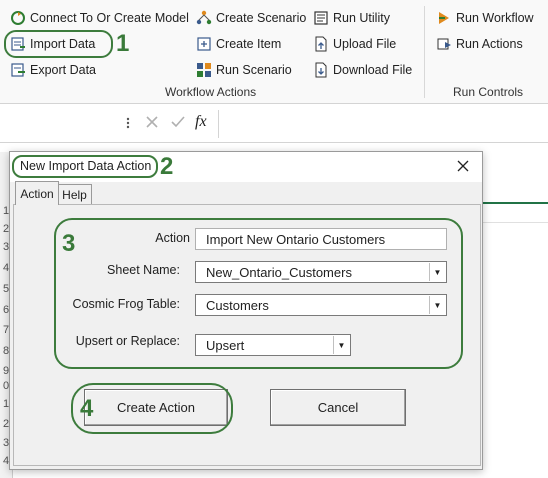 The image size is (548, 478). What do you see at coordinates (424, 52) in the screenshot?
I see `ribbon-group-divider` at bounding box center [424, 52].